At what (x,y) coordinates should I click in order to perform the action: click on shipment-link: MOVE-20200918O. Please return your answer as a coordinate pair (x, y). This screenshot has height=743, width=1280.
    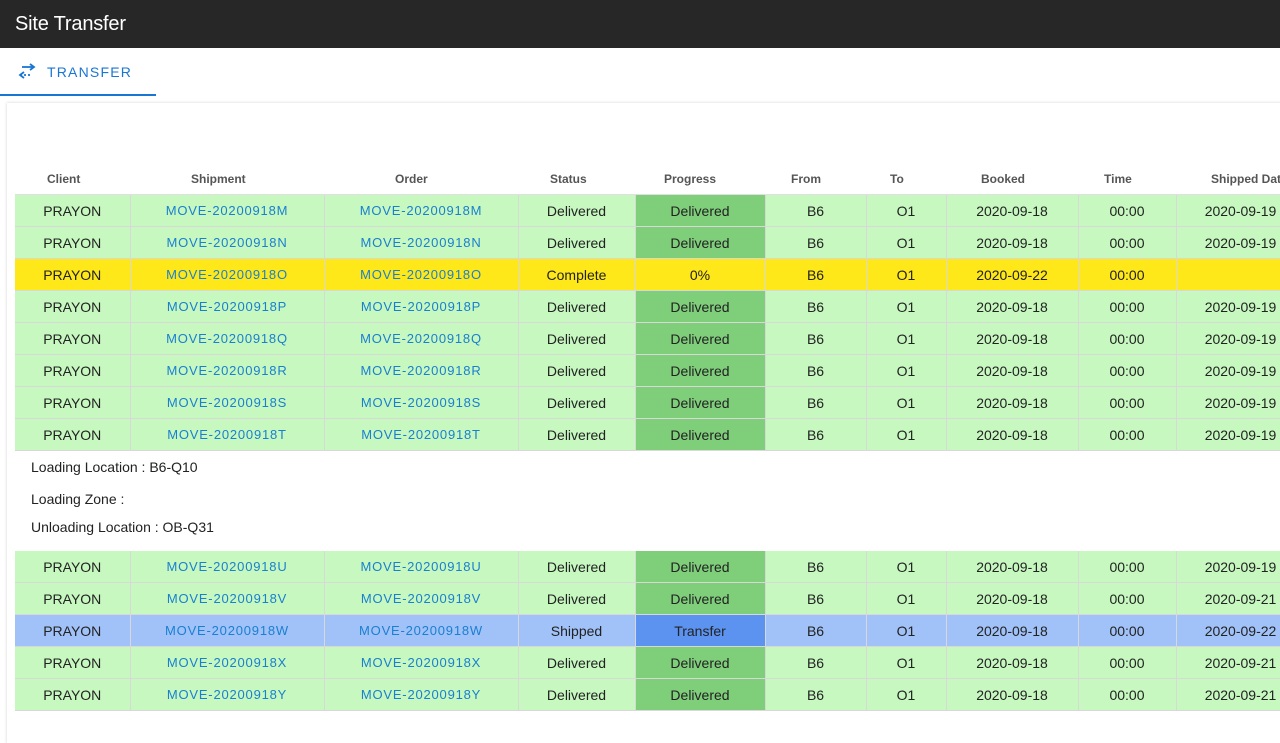
    Looking at the image, I should click on (227, 274).